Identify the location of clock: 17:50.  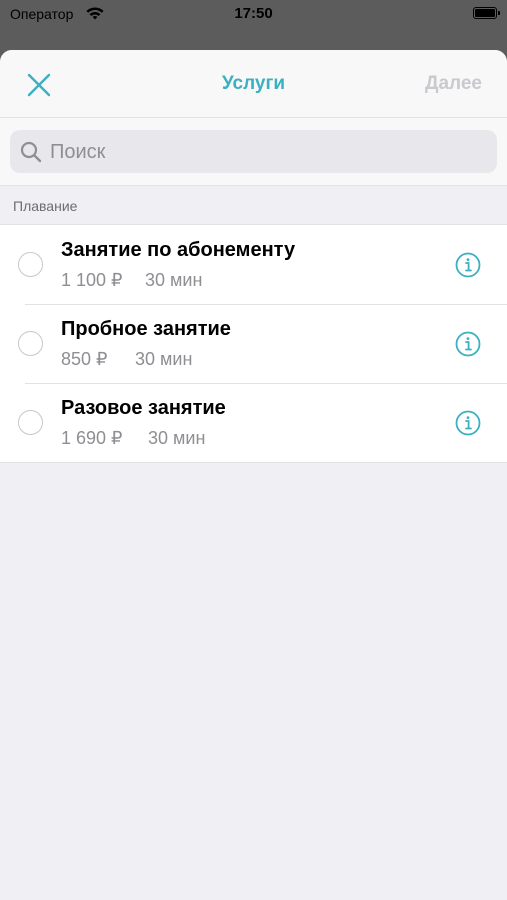
(253, 13).